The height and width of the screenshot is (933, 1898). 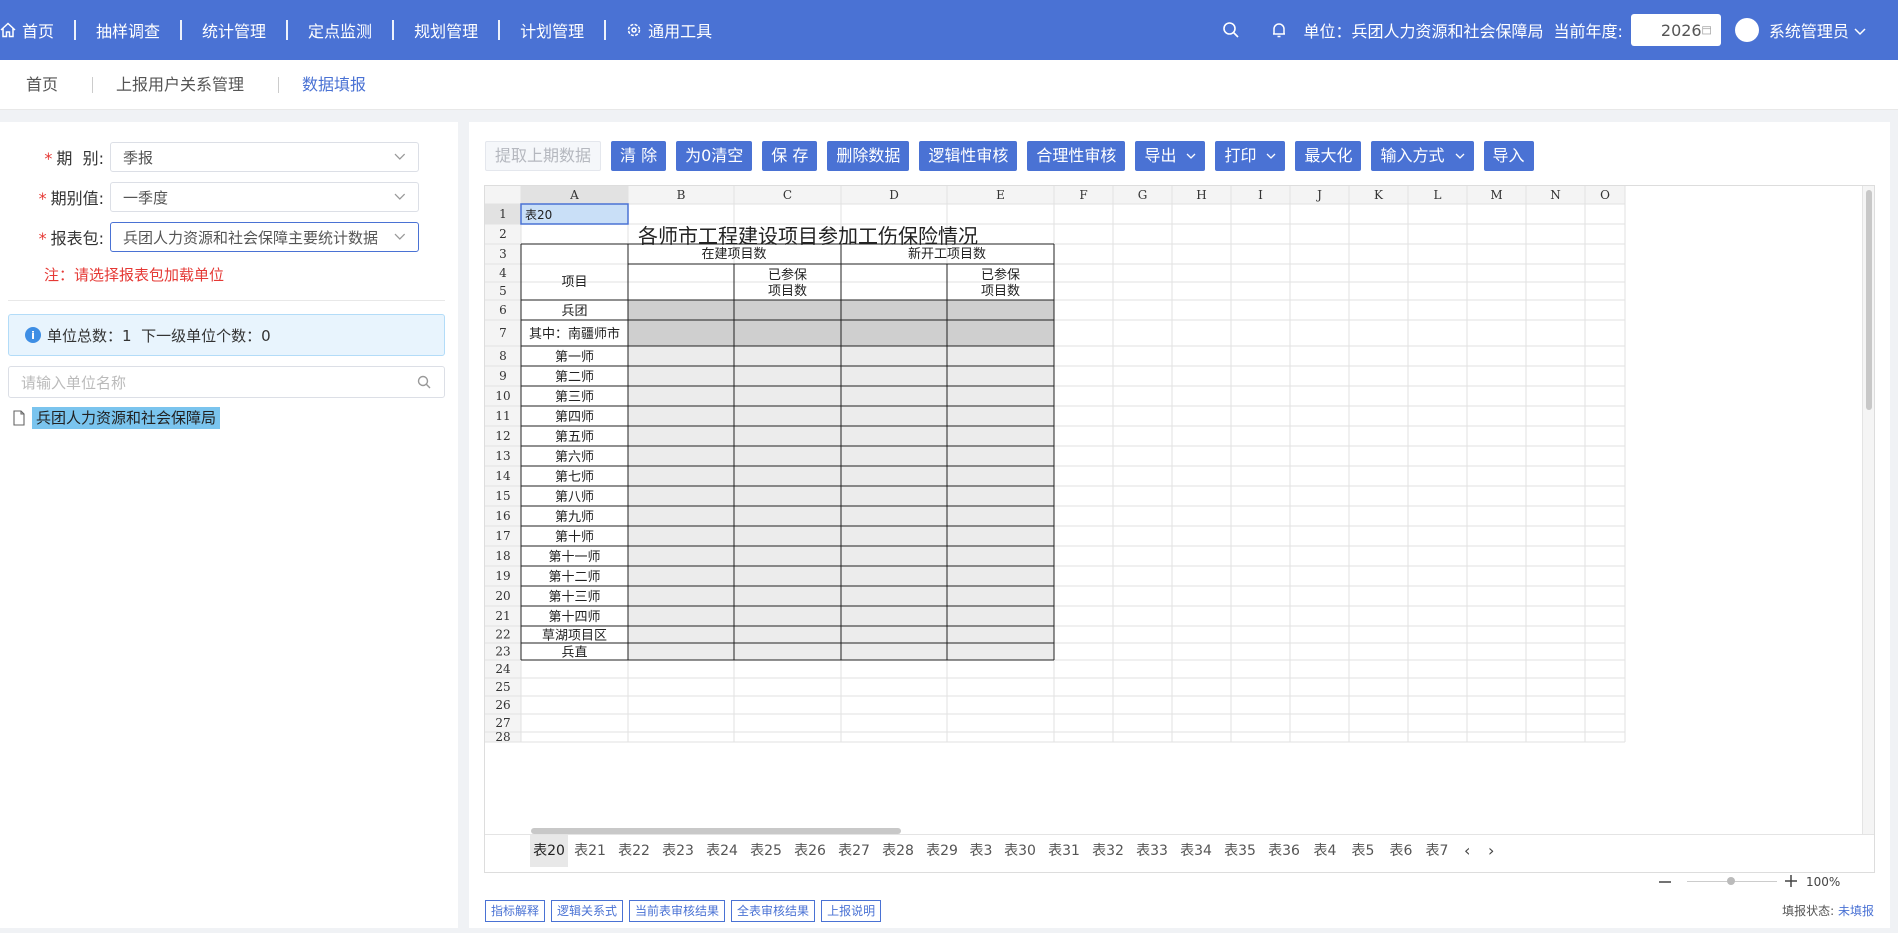 I want to click on row-header: 20, so click(x=502, y=596).